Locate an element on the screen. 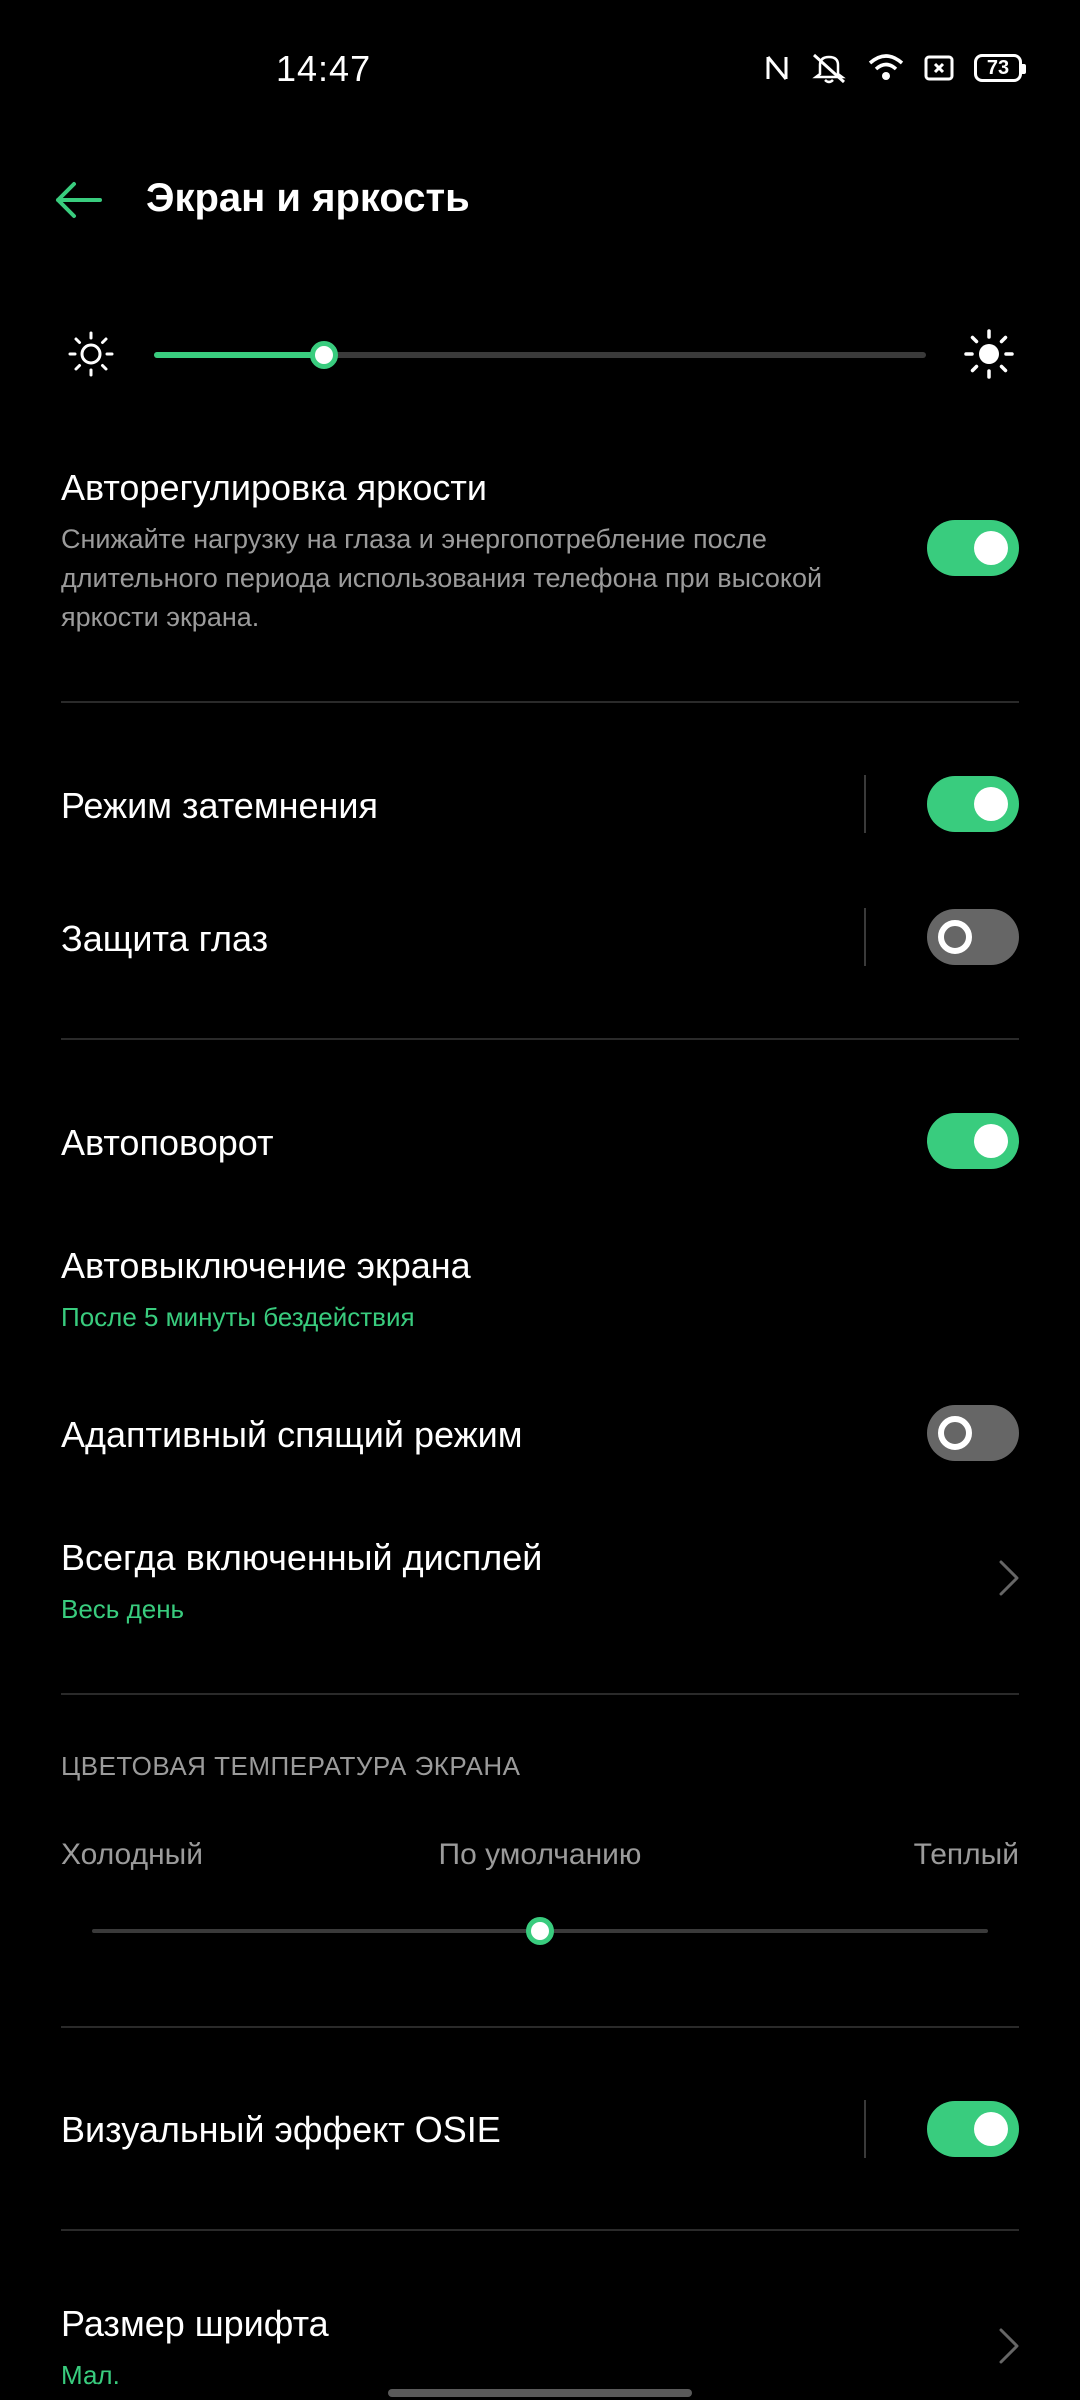  brightness-slider is located at coordinates (540, 355).